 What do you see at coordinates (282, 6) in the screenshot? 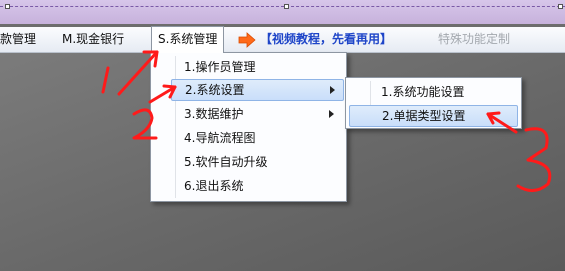
I see `selection-border` at bounding box center [282, 6].